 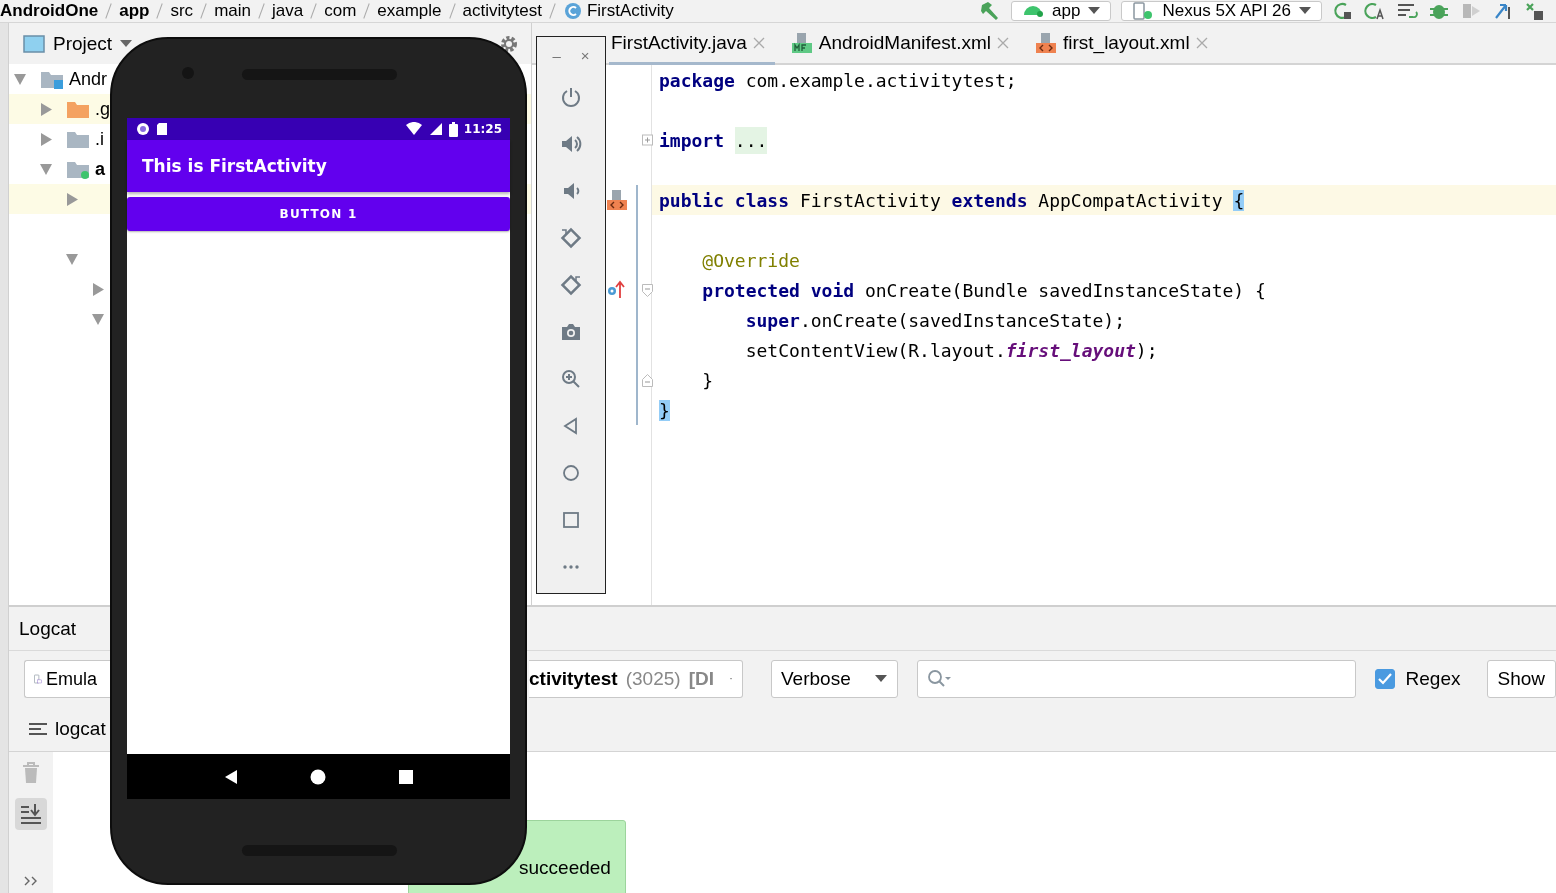 What do you see at coordinates (48, 628) in the screenshot?
I see `panel-title: Logcat` at bounding box center [48, 628].